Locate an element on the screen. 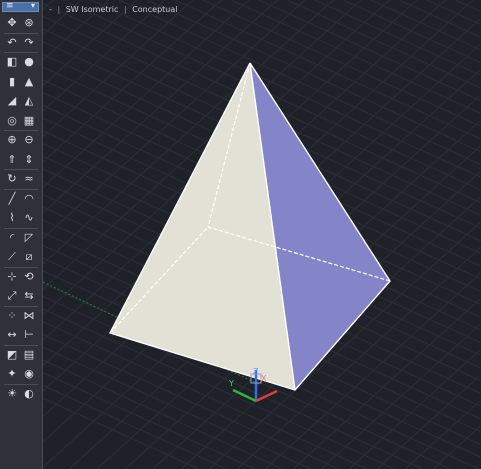  spline-icon: ∿ is located at coordinates (29, 218).